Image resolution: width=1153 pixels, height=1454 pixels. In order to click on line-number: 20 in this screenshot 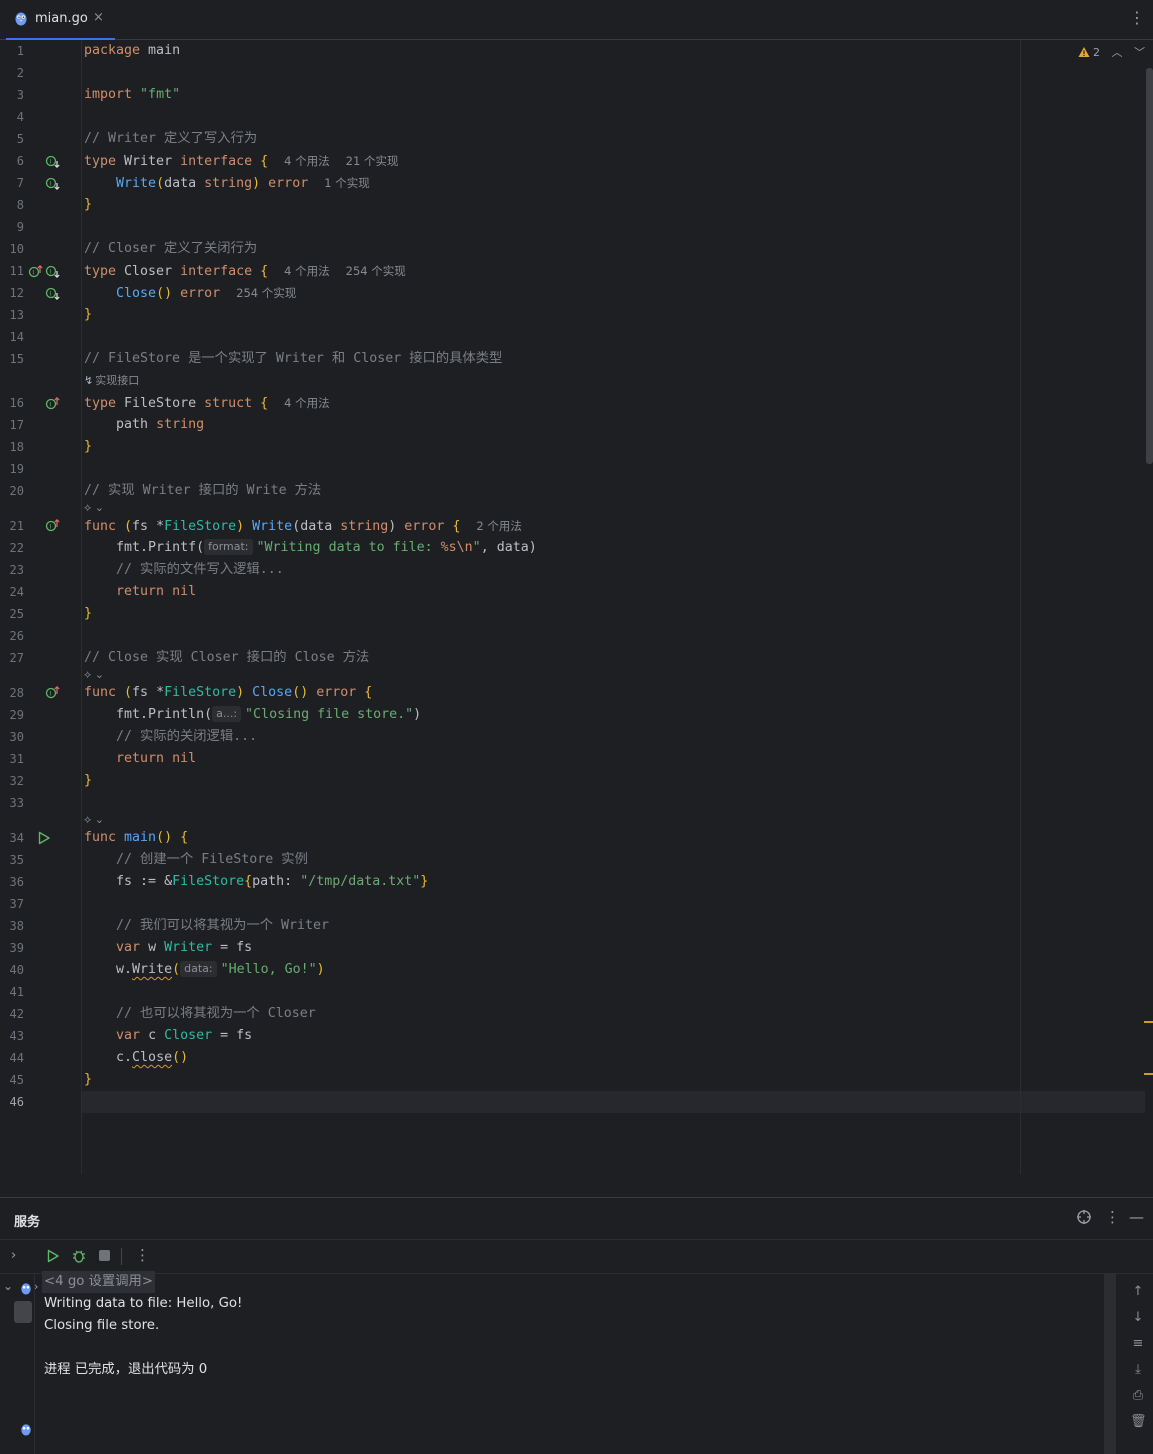, I will do `click(16, 491)`.